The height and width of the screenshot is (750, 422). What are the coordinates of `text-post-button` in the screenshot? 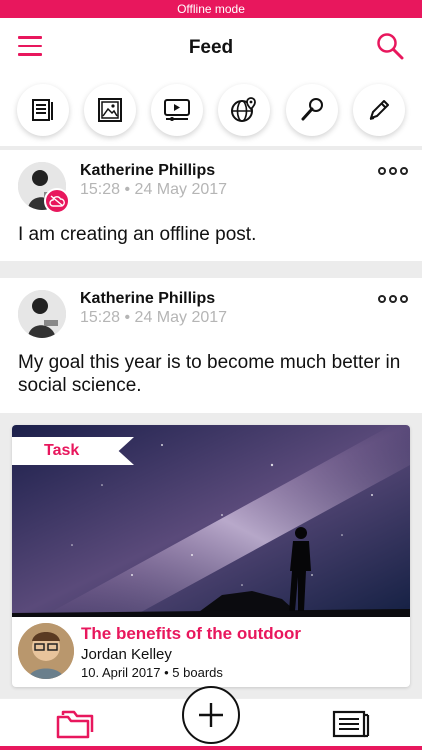 It's located at (43, 110).